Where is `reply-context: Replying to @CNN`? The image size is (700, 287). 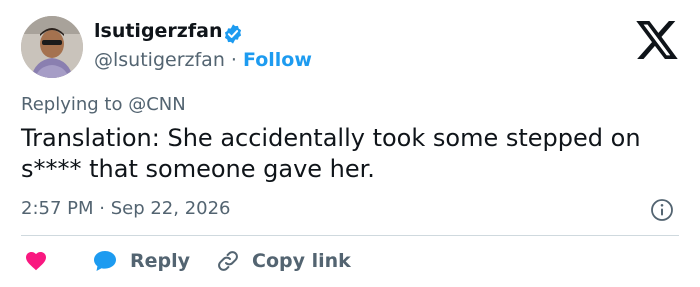
reply-context: Replying to @CNN is located at coordinates (103, 104).